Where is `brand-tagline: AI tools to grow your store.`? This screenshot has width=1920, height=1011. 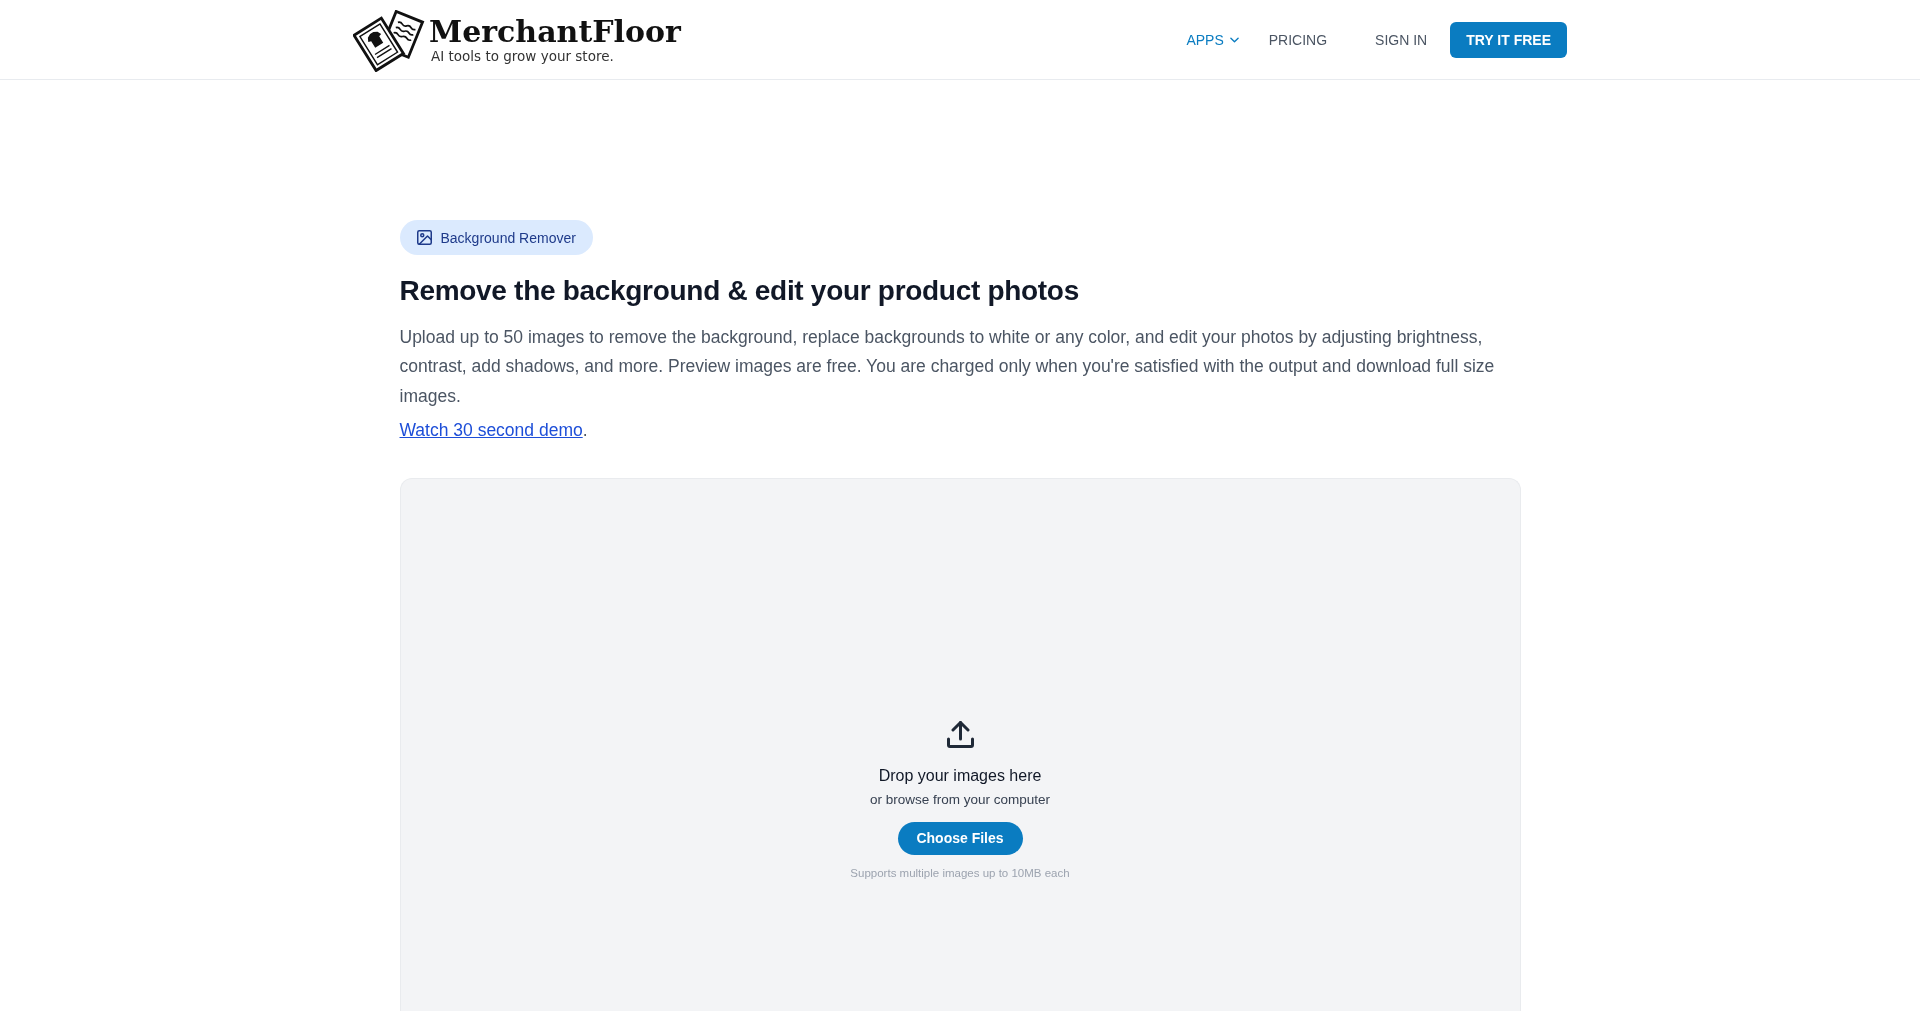
brand-tagline: AI tools to grow your store. is located at coordinates (523, 56).